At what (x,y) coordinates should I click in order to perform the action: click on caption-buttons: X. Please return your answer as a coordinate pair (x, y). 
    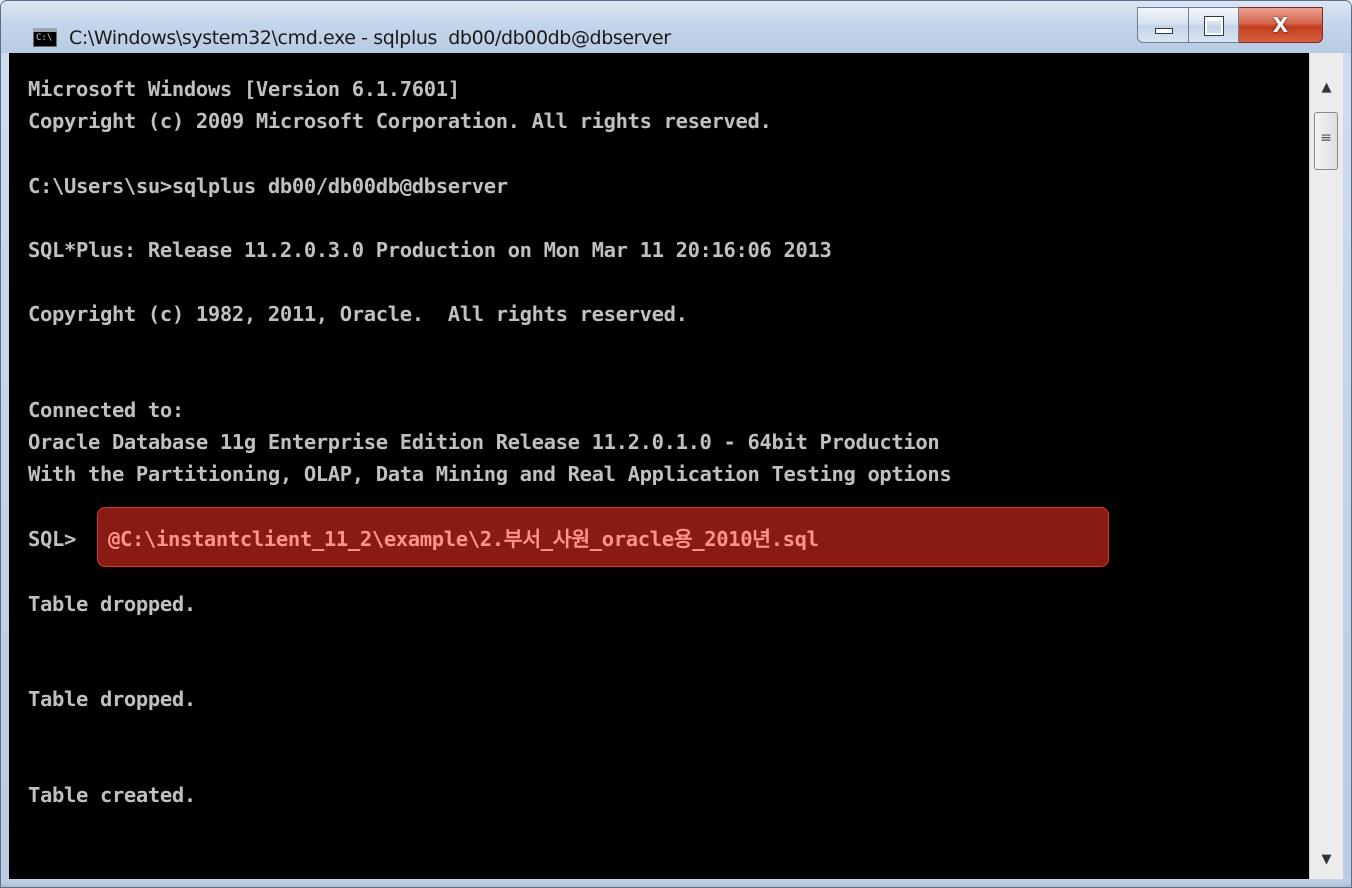
    Looking at the image, I should click on (1230, 25).